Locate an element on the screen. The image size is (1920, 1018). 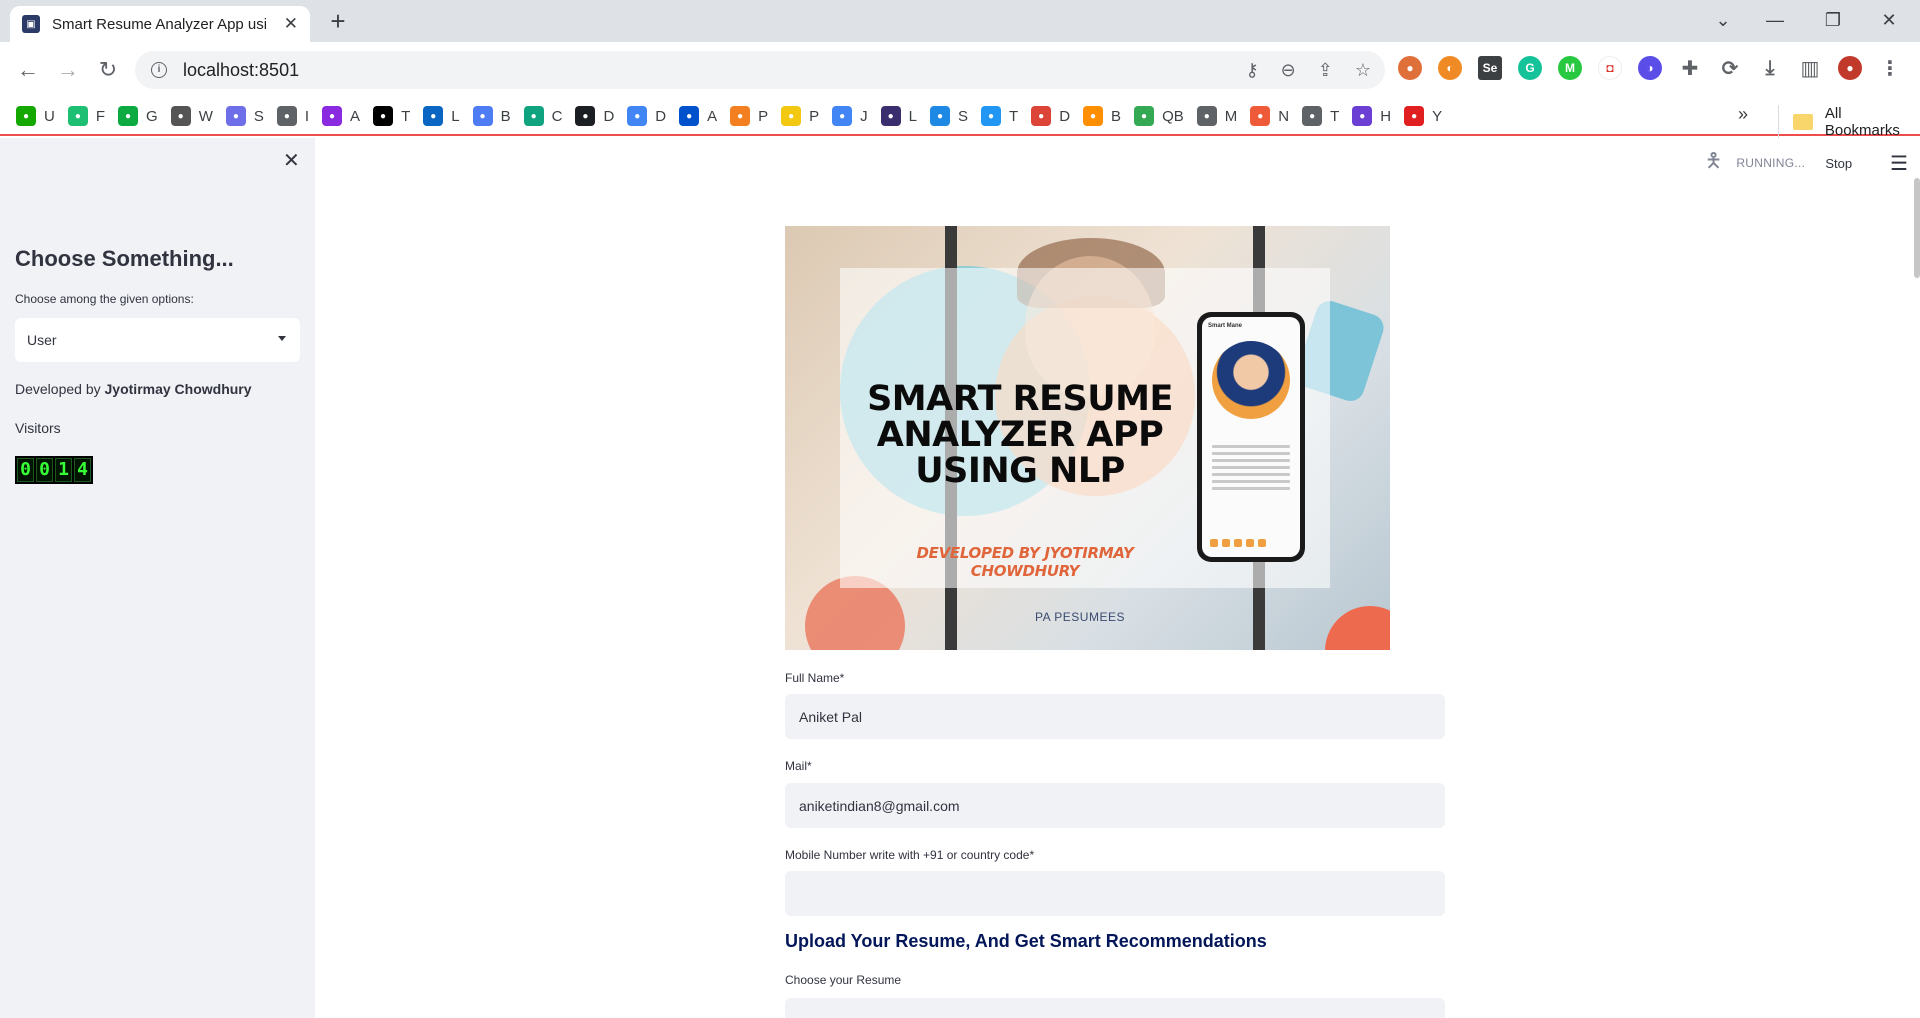
bookmark-item: ● I is located at coordinates (292, 116).